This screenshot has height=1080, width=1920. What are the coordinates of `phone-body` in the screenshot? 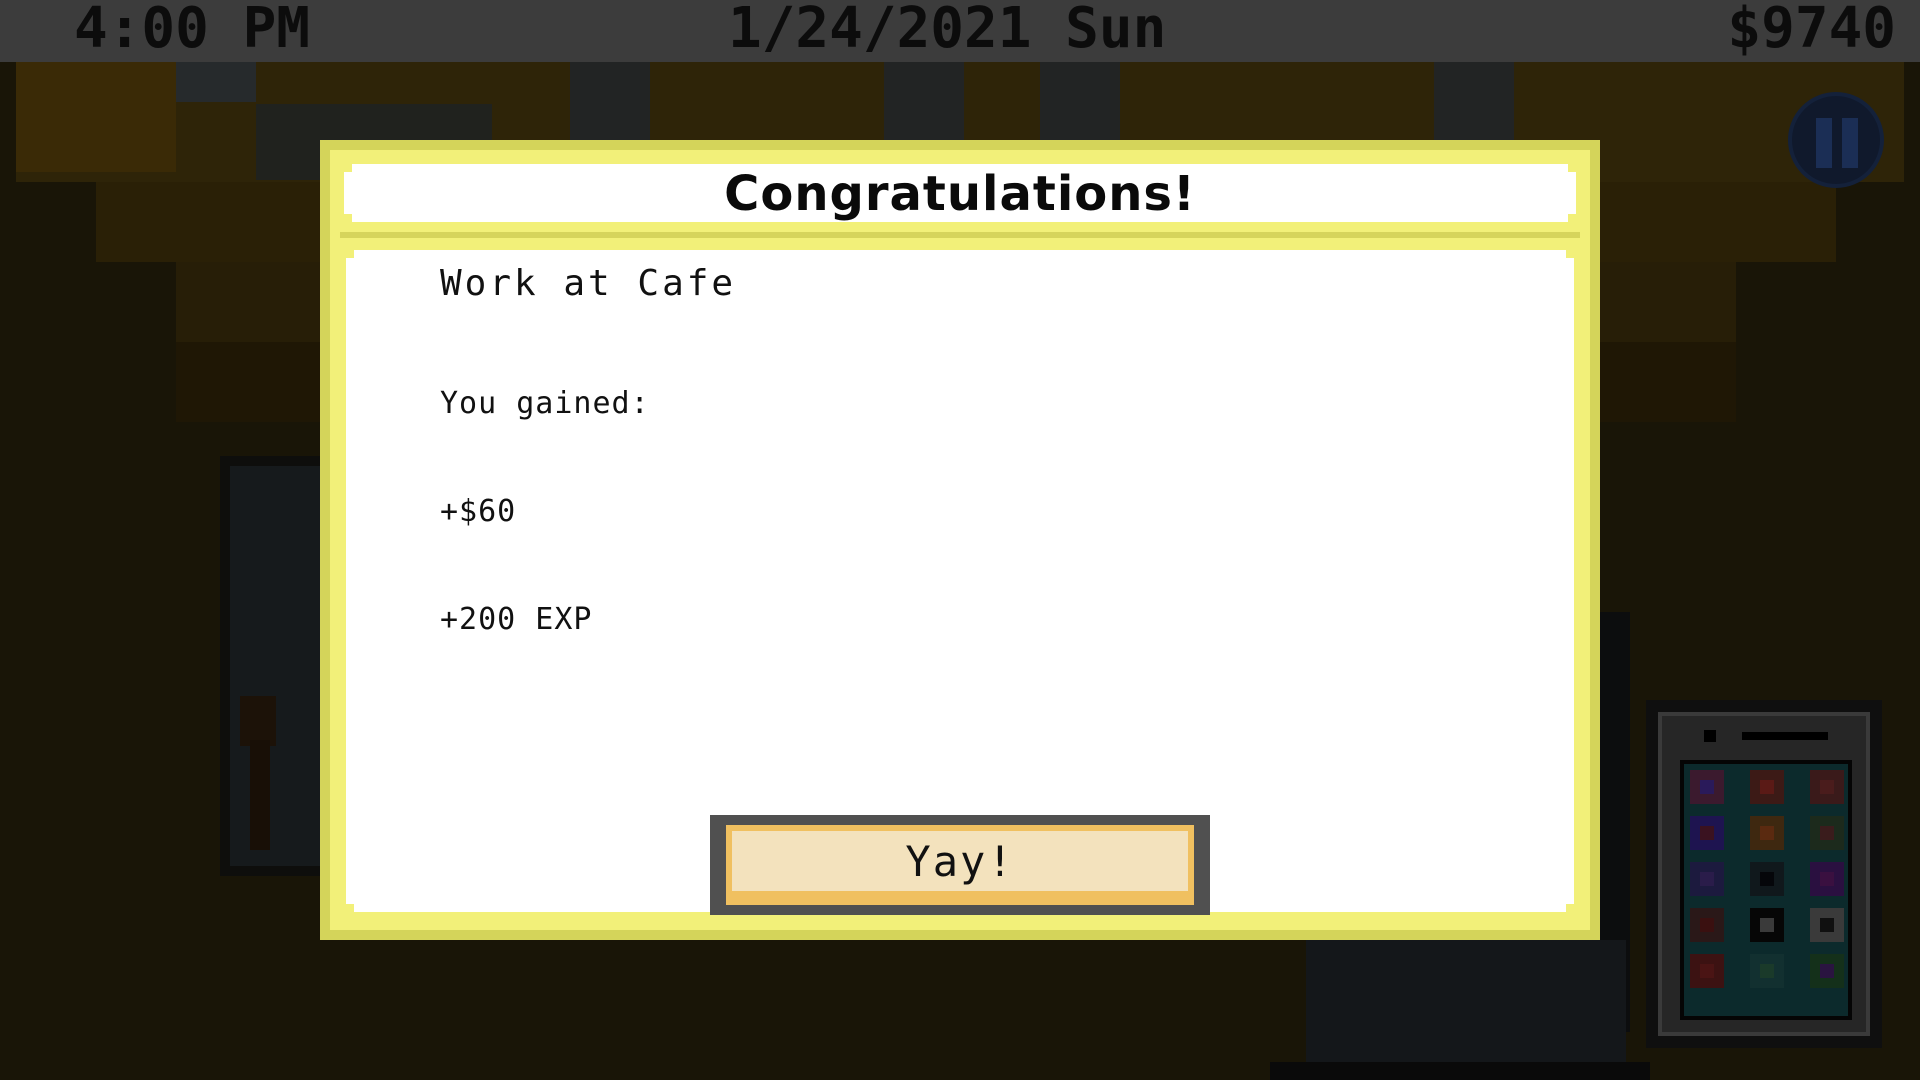 It's located at (1764, 874).